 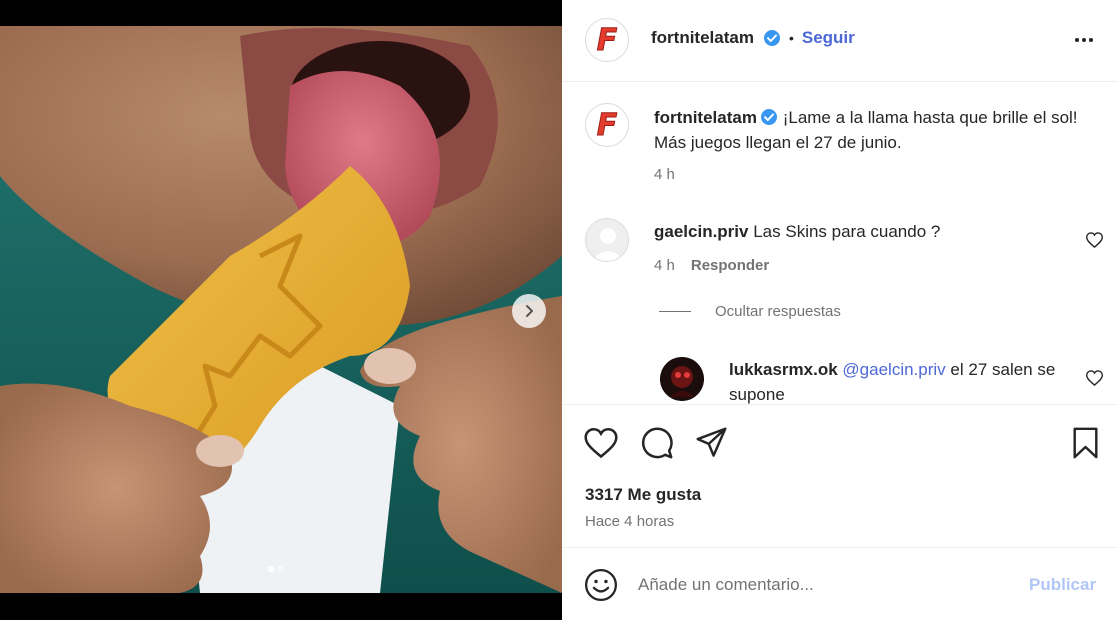 I want to click on chevron-right-icon, so click(x=529, y=311).